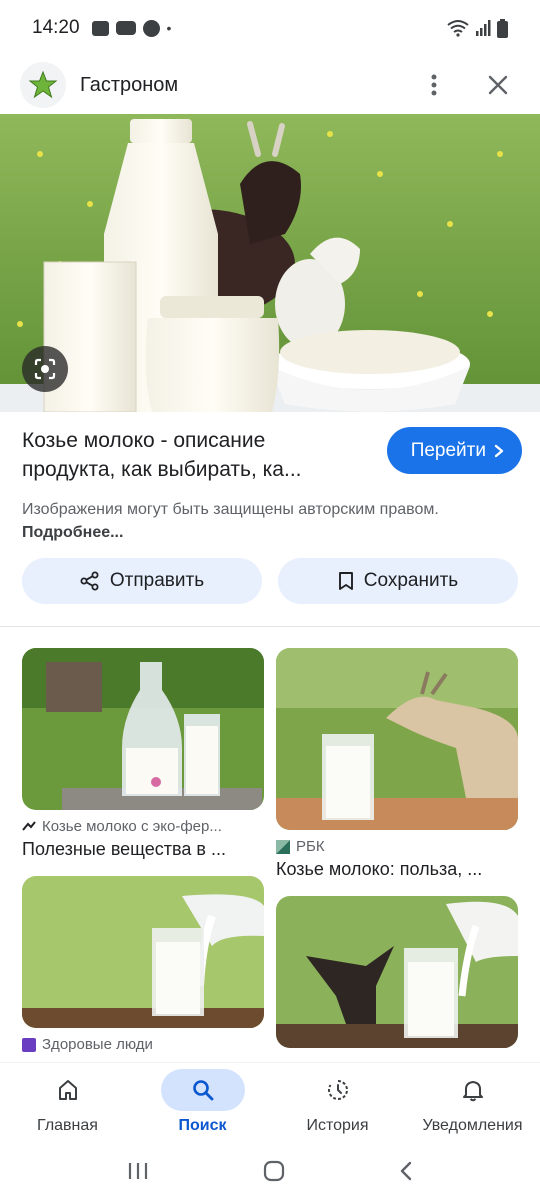 The height and width of the screenshot is (1200, 540). Describe the element at coordinates (270, 85) in the screenshot. I see `source-header: Гастроном` at that location.